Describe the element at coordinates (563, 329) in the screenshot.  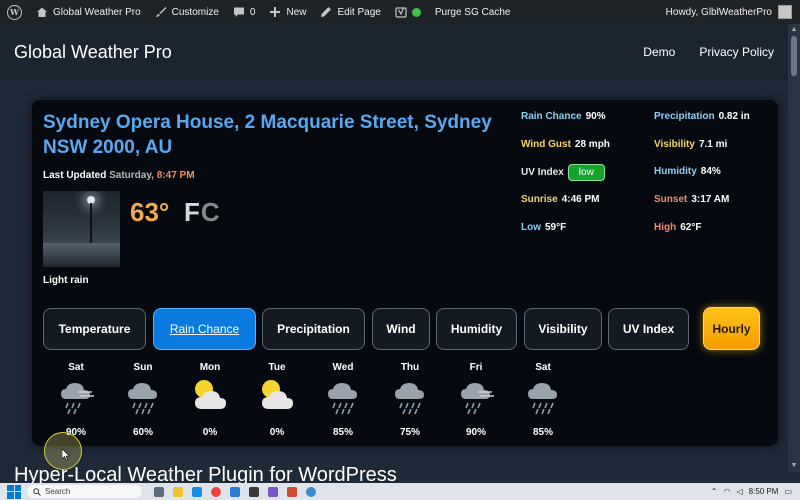
I see `tab-visibility: Visibility` at that location.